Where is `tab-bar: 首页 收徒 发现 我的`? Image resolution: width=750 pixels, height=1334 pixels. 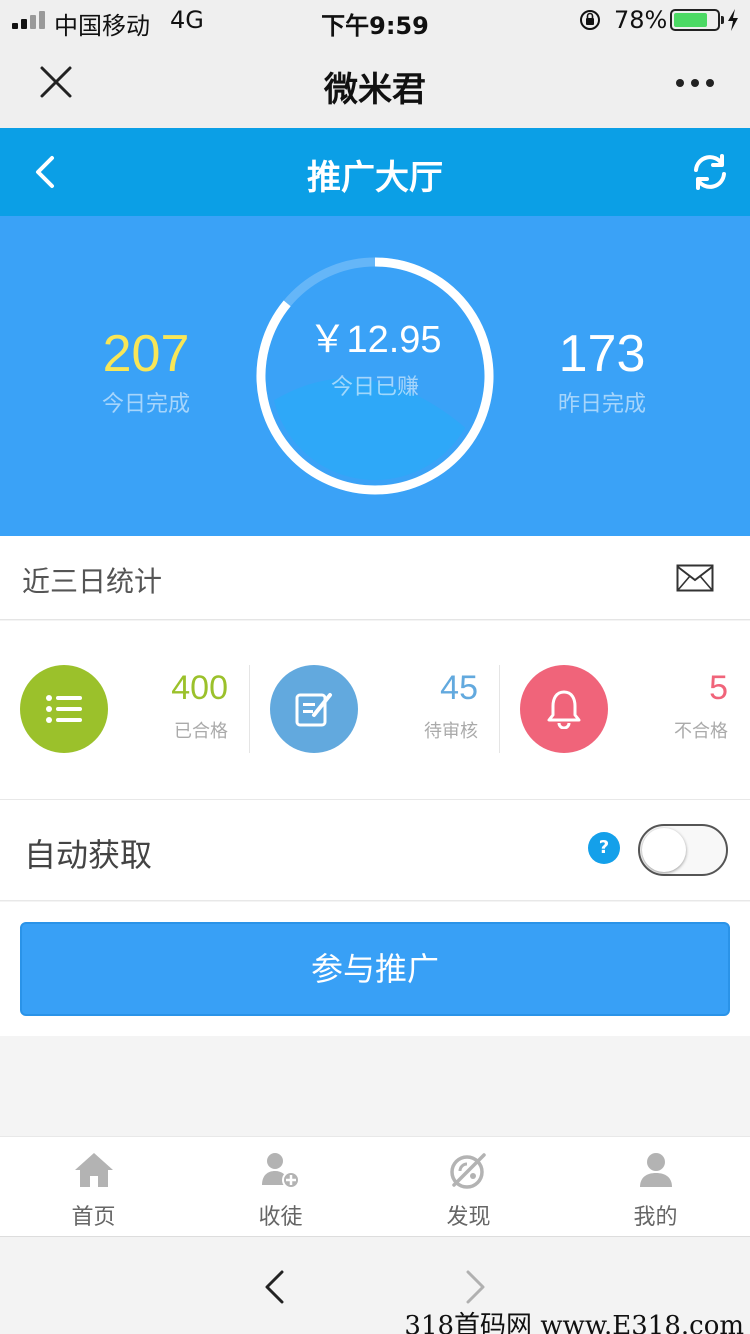
tab-bar: 首页 收徒 发现 我的 is located at coordinates (375, 1186).